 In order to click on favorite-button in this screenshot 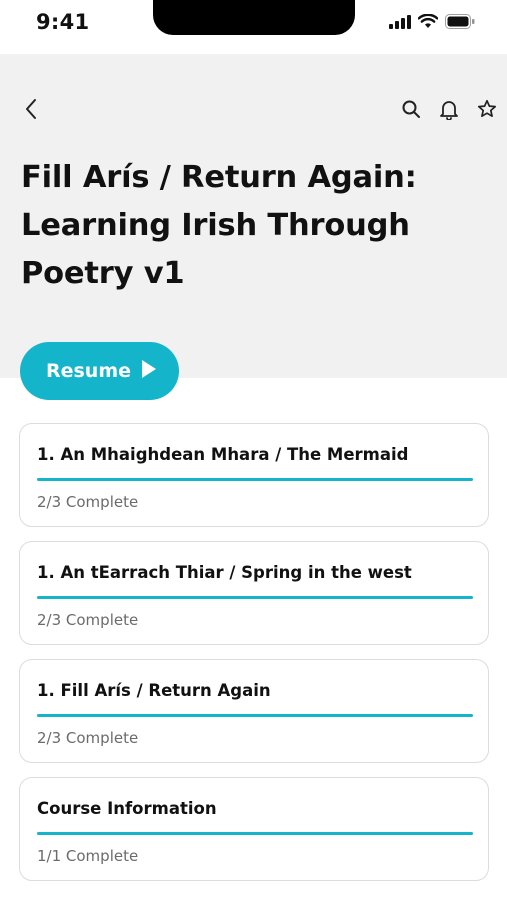, I will do `click(487, 111)`.